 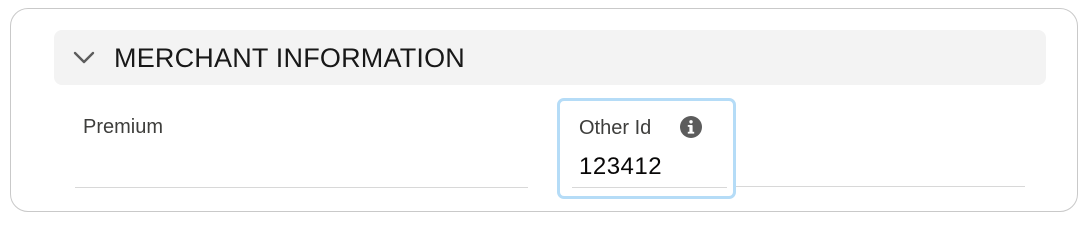 What do you see at coordinates (649, 187) in the screenshot?
I see `other-id-underline` at bounding box center [649, 187].